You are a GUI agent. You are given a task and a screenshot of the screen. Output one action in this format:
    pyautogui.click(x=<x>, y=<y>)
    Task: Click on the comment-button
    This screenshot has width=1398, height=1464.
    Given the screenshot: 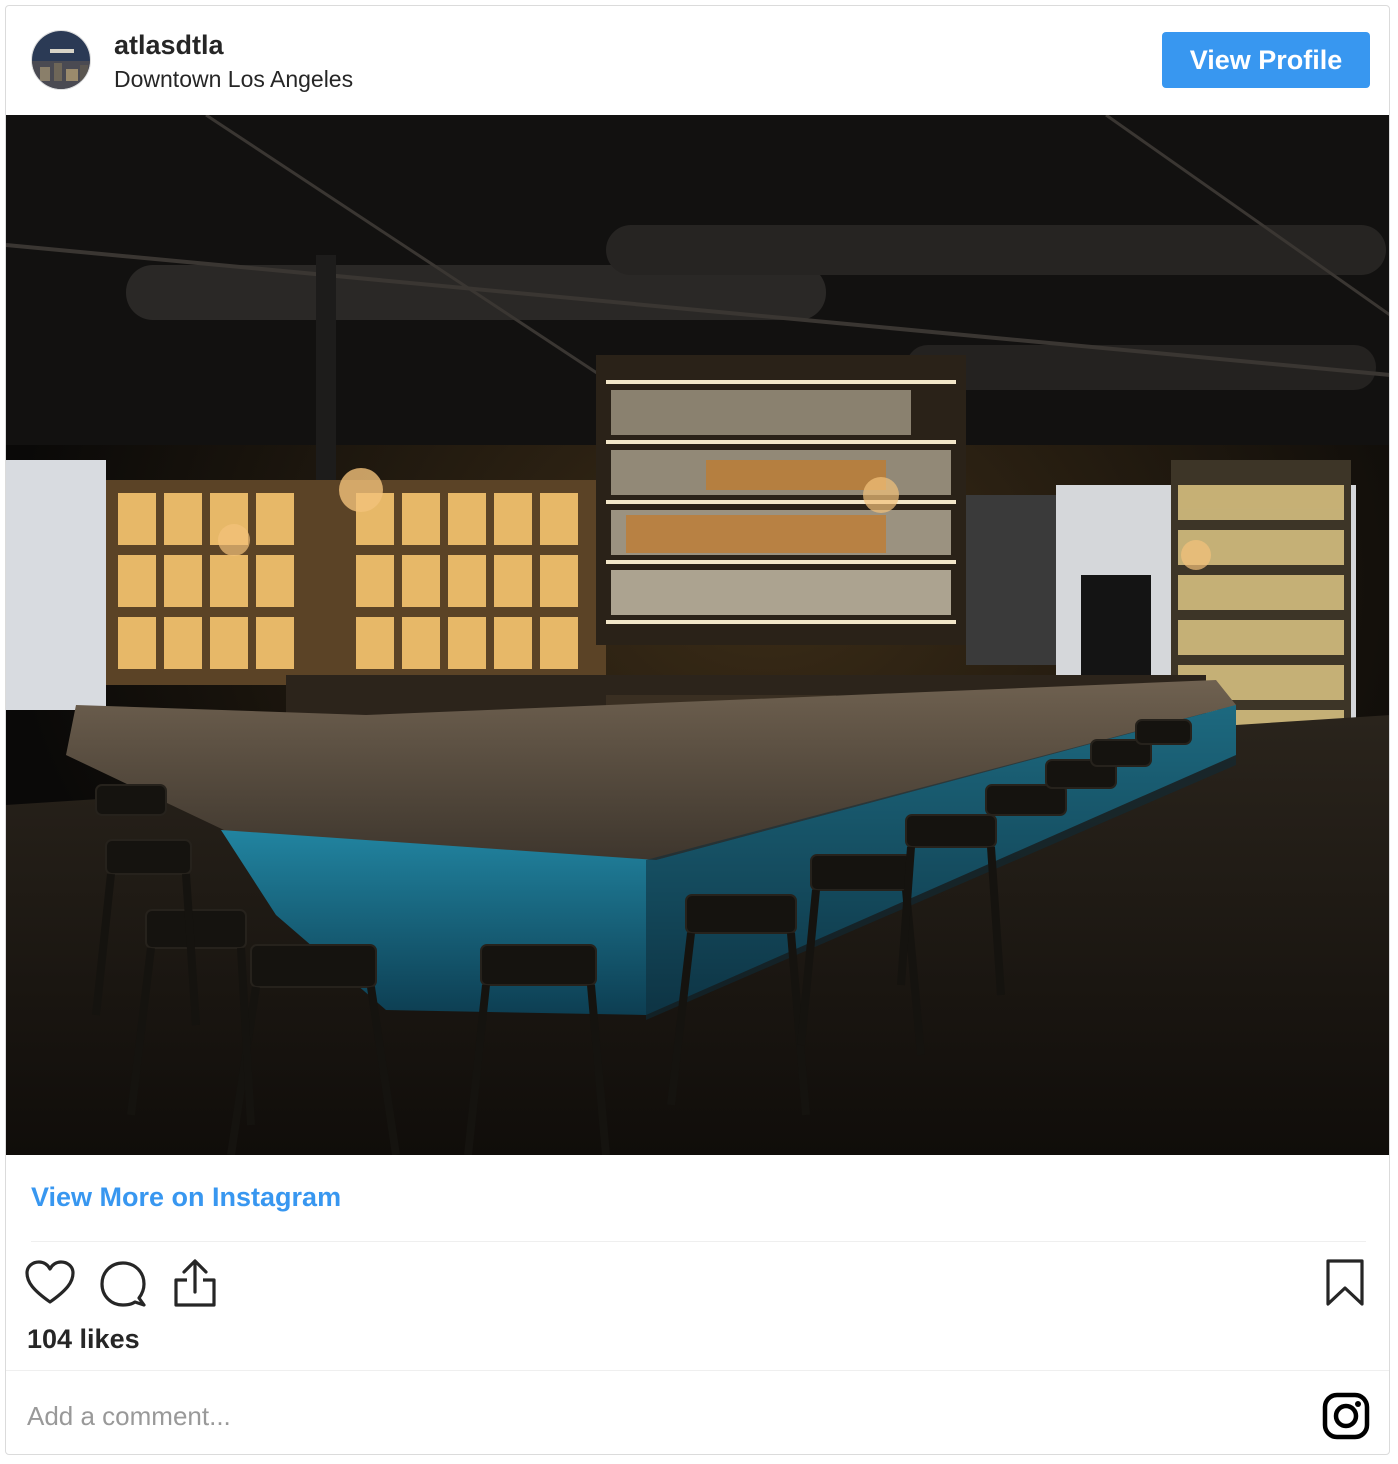 What is the action you would take?
    pyautogui.click(x=123, y=1285)
    